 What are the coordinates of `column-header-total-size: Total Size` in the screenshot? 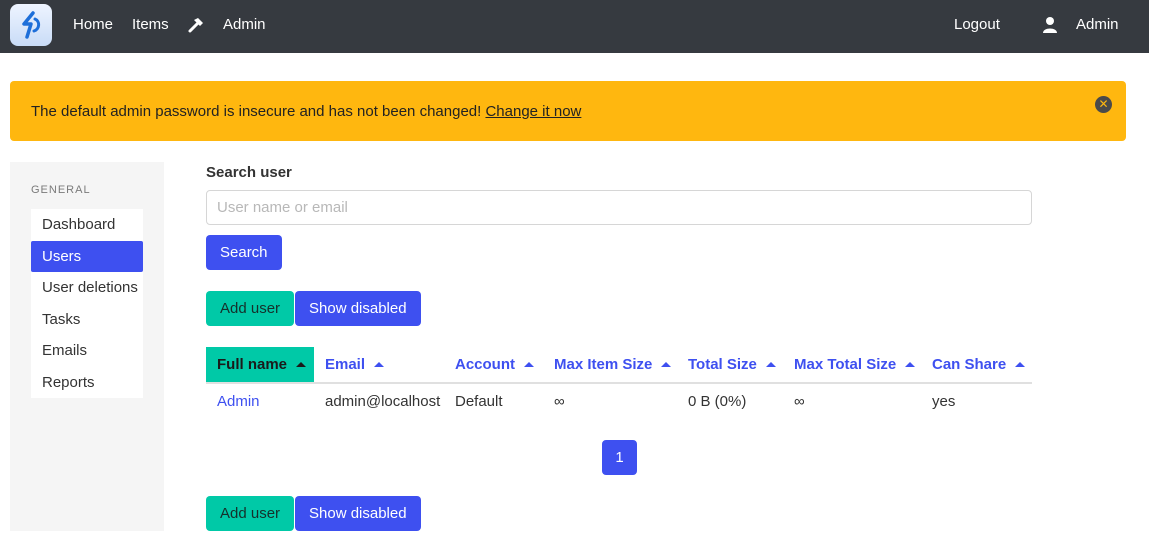 It's located at (730, 364).